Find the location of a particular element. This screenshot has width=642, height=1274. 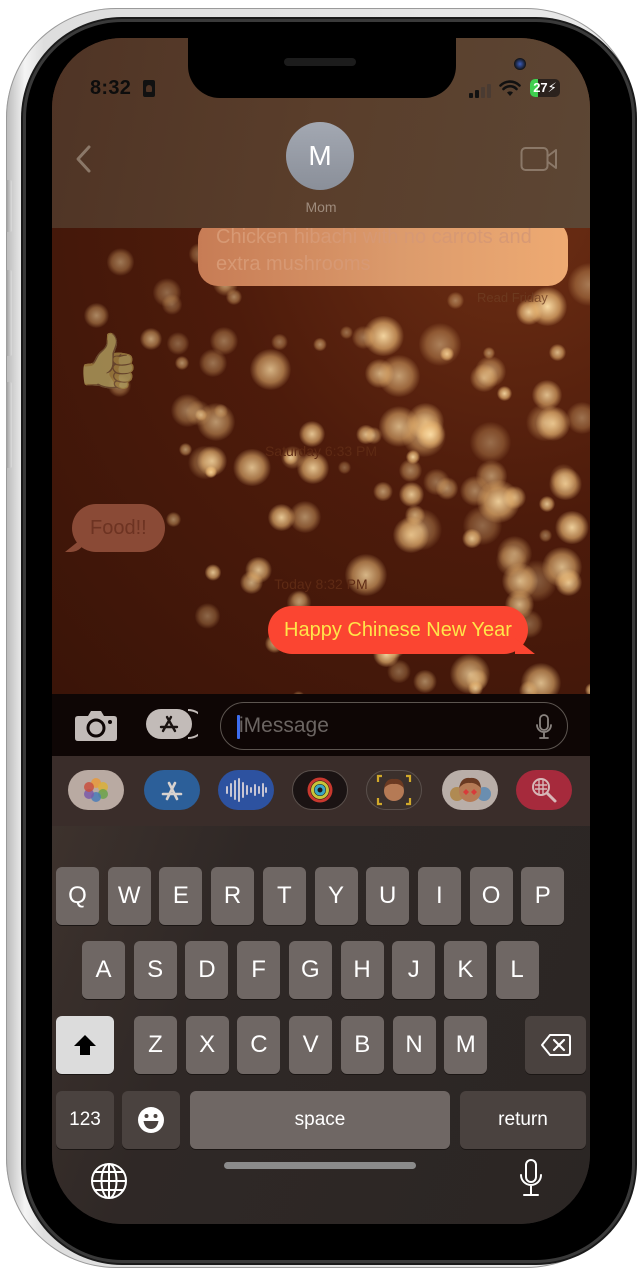

photos-app-button is located at coordinates (96, 790).